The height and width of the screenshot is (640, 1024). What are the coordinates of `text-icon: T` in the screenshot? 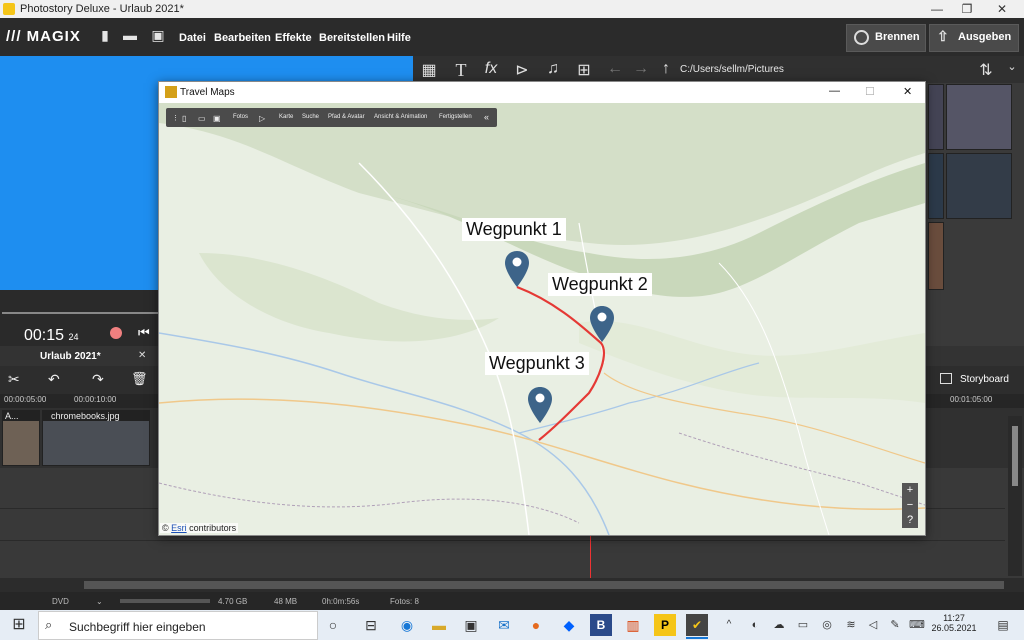 It's located at (461, 70).